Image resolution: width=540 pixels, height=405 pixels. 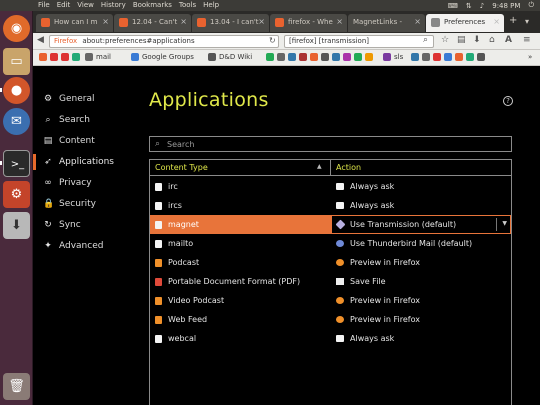 I want to click on ubuntu-dash-button: ◉, so click(x=16, y=28).